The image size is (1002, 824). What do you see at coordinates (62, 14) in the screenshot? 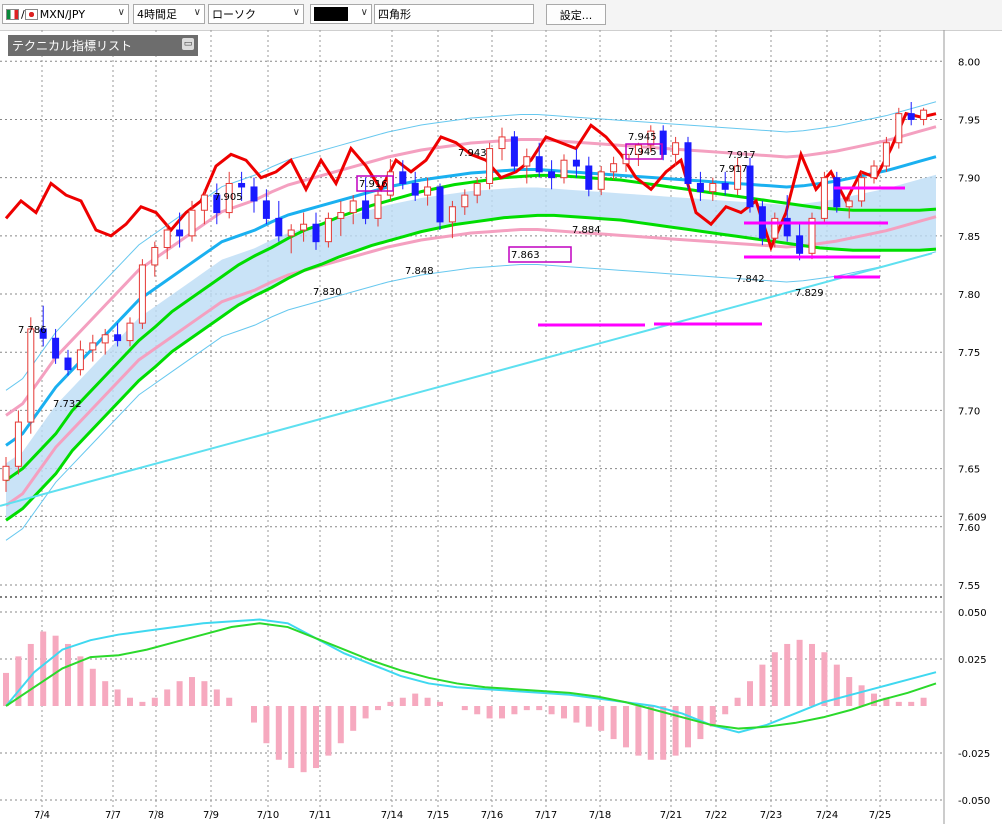
I see `pair-label: MXN/JPY` at bounding box center [62, 14].